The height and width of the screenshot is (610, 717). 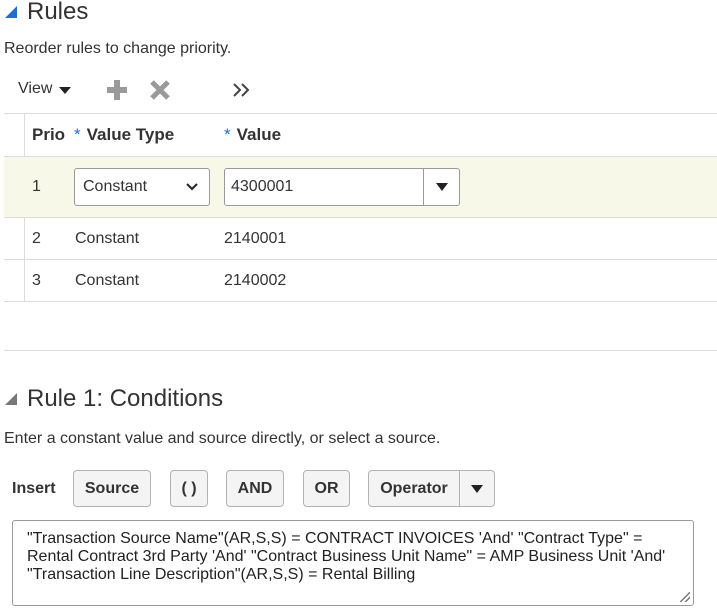 I want to click on column-header-priority: Prio, so click(x=48, y=135).